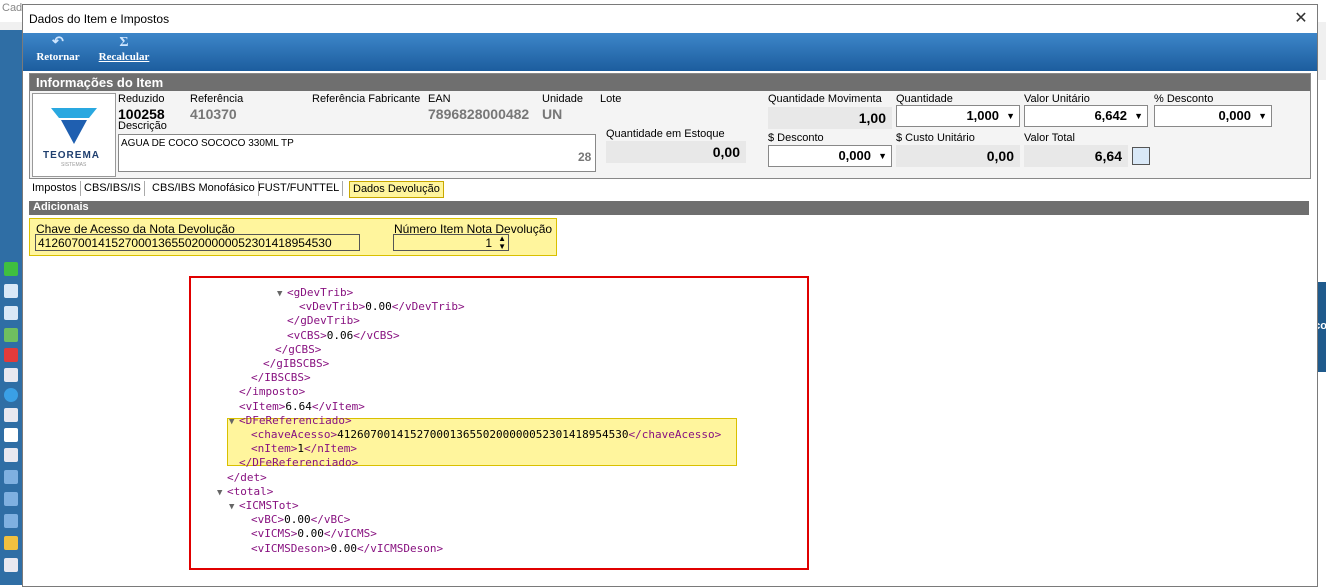  Describe the element at coordinates (670, 52) in the screenshot. I see `dialog-toolbar: ↶ Retornar Σ Recalcular` at that location.